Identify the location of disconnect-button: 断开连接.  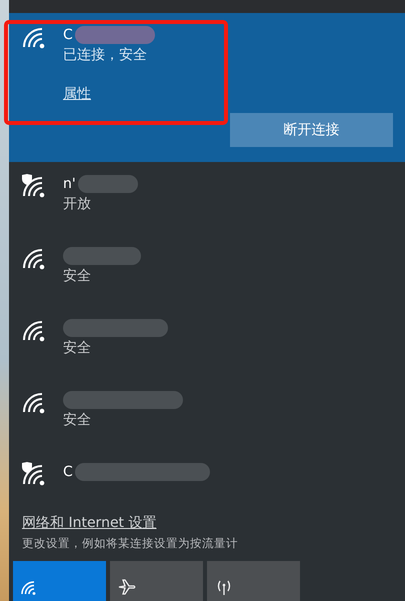
(311, 129).